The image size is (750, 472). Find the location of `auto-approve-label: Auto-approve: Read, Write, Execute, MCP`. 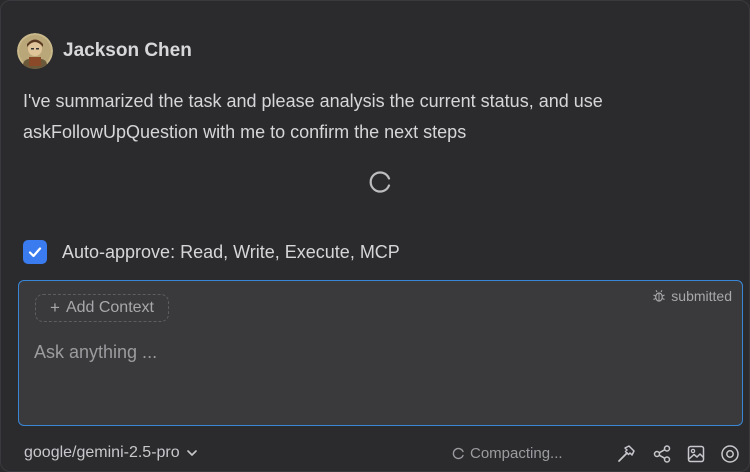

auto-approve-label: Auto-approve: Read, Write, Execute, MCP is located at coordinates (231, 251).